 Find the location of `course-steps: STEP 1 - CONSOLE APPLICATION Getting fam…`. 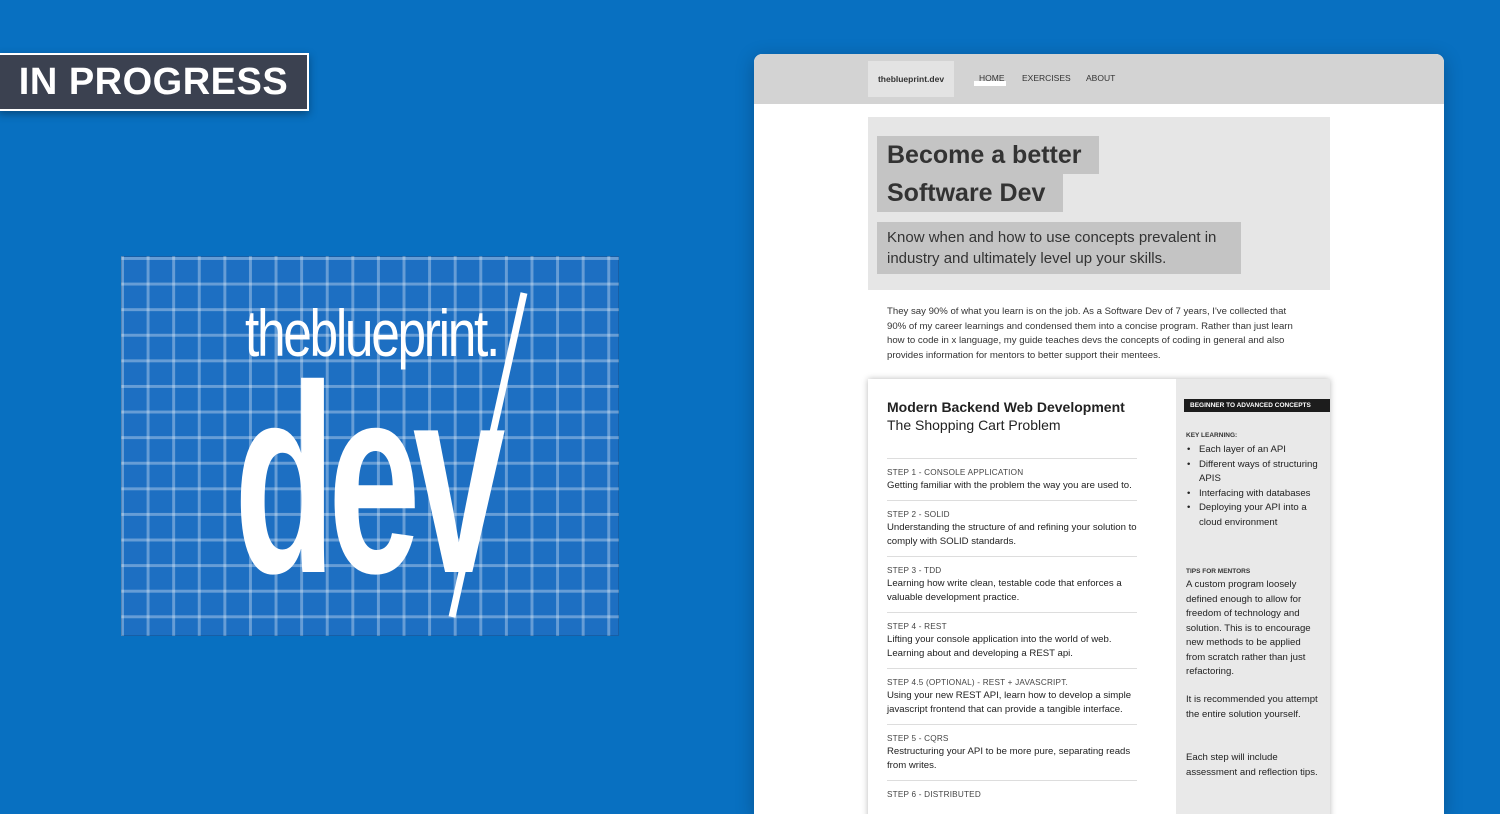

course-steps: STEP 1 - CONSOLE APPLICATION Getting fam… is located at coordinates (1012, 632).